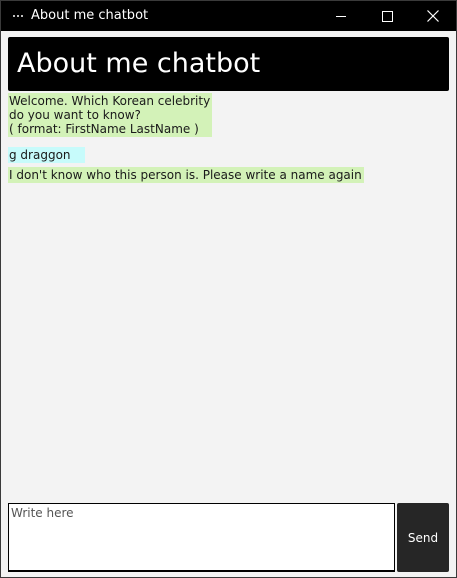 The image size is (457, 578). What do you see at coordinates (46, 155) in the screenshot?
I see `user-message: g draggon` at bounding box center [46, 155].